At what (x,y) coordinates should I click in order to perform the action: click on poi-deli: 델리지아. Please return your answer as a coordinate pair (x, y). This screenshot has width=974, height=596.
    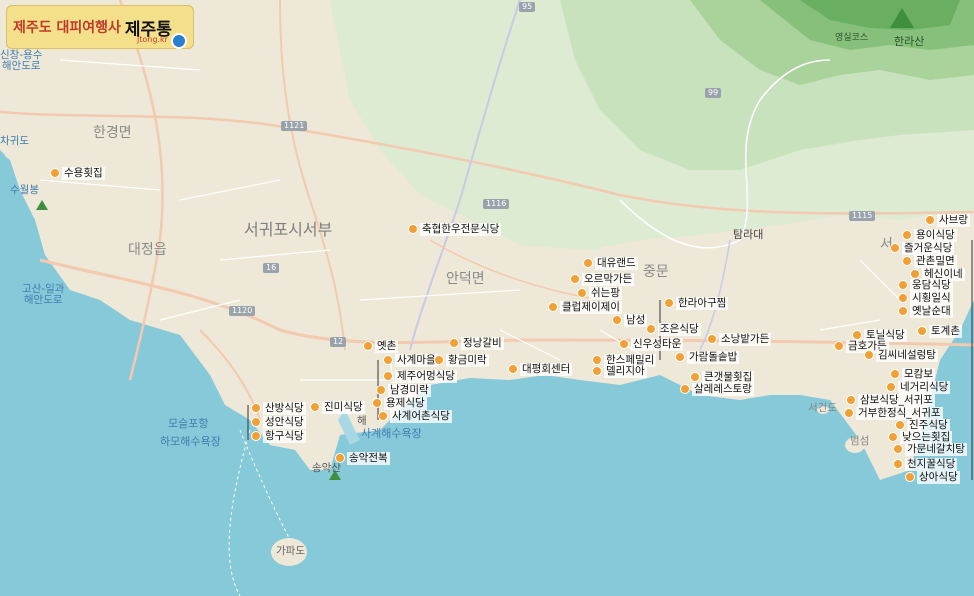
    Looking at the image, I should click on (619, 371).